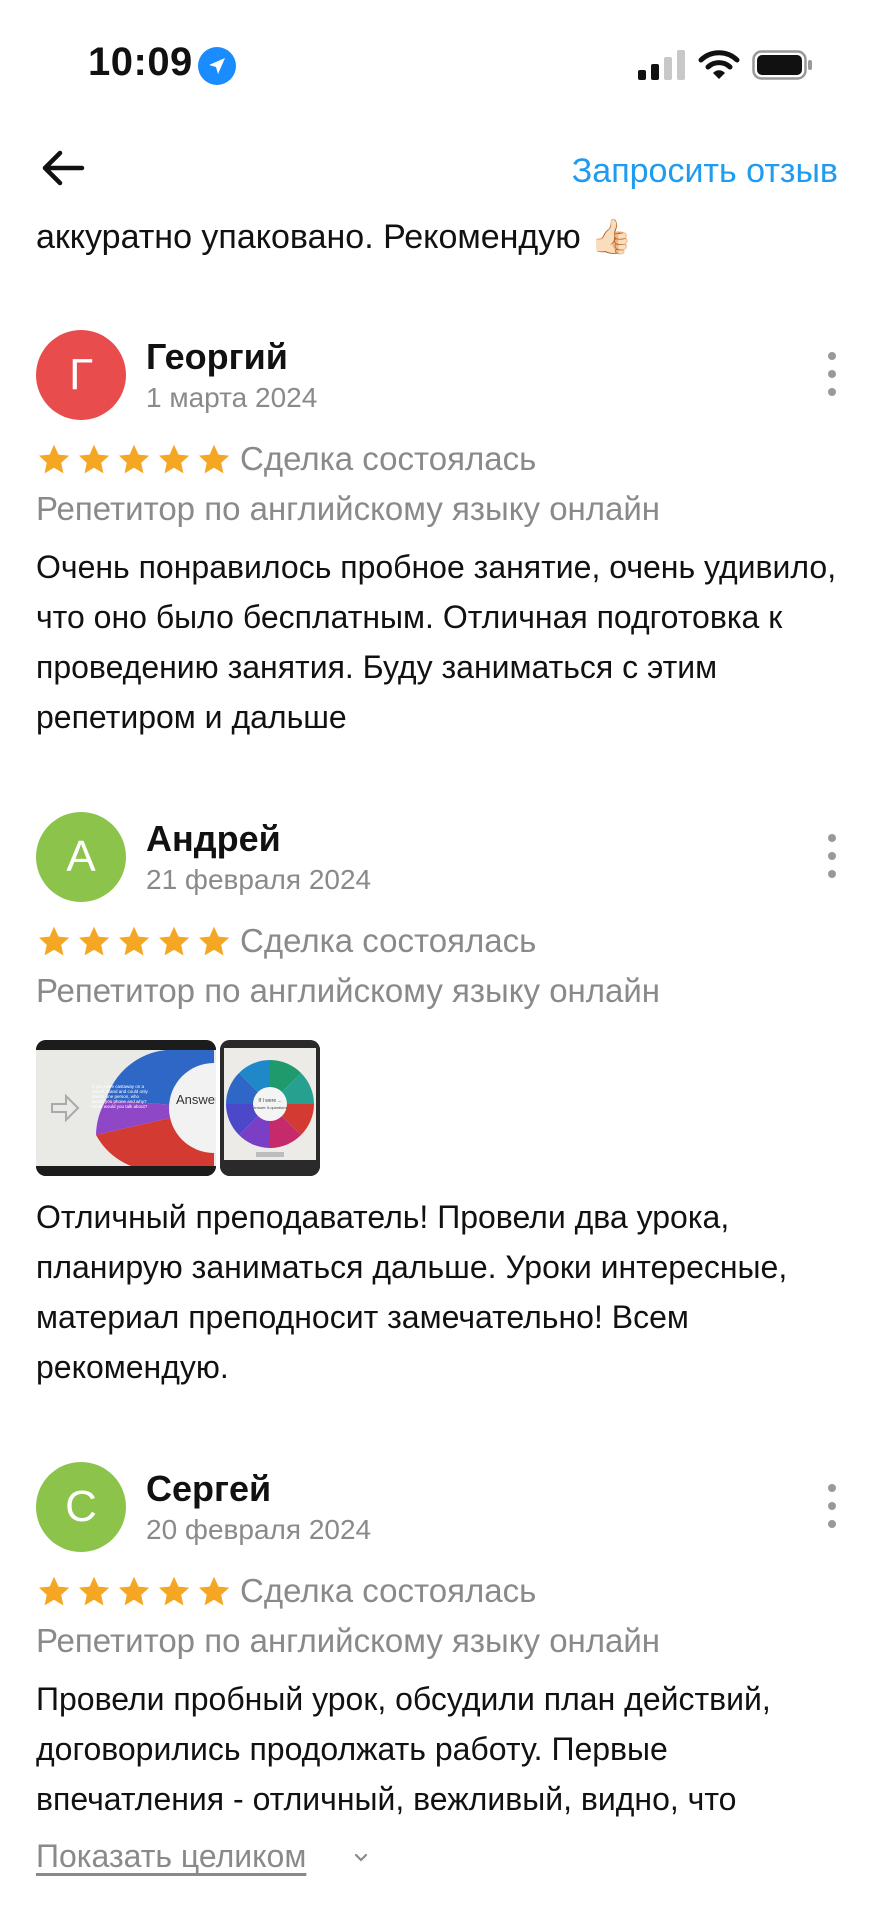 The image size is (886, 1920). Describe the element at coordinates (361, 1857) in the screenshot. I see `chevron-down-icon` at that location.